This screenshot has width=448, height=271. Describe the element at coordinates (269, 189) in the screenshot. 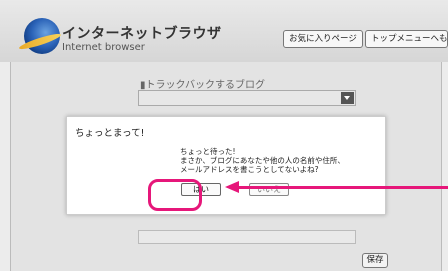

I see `no-button: いいえ` at that location.